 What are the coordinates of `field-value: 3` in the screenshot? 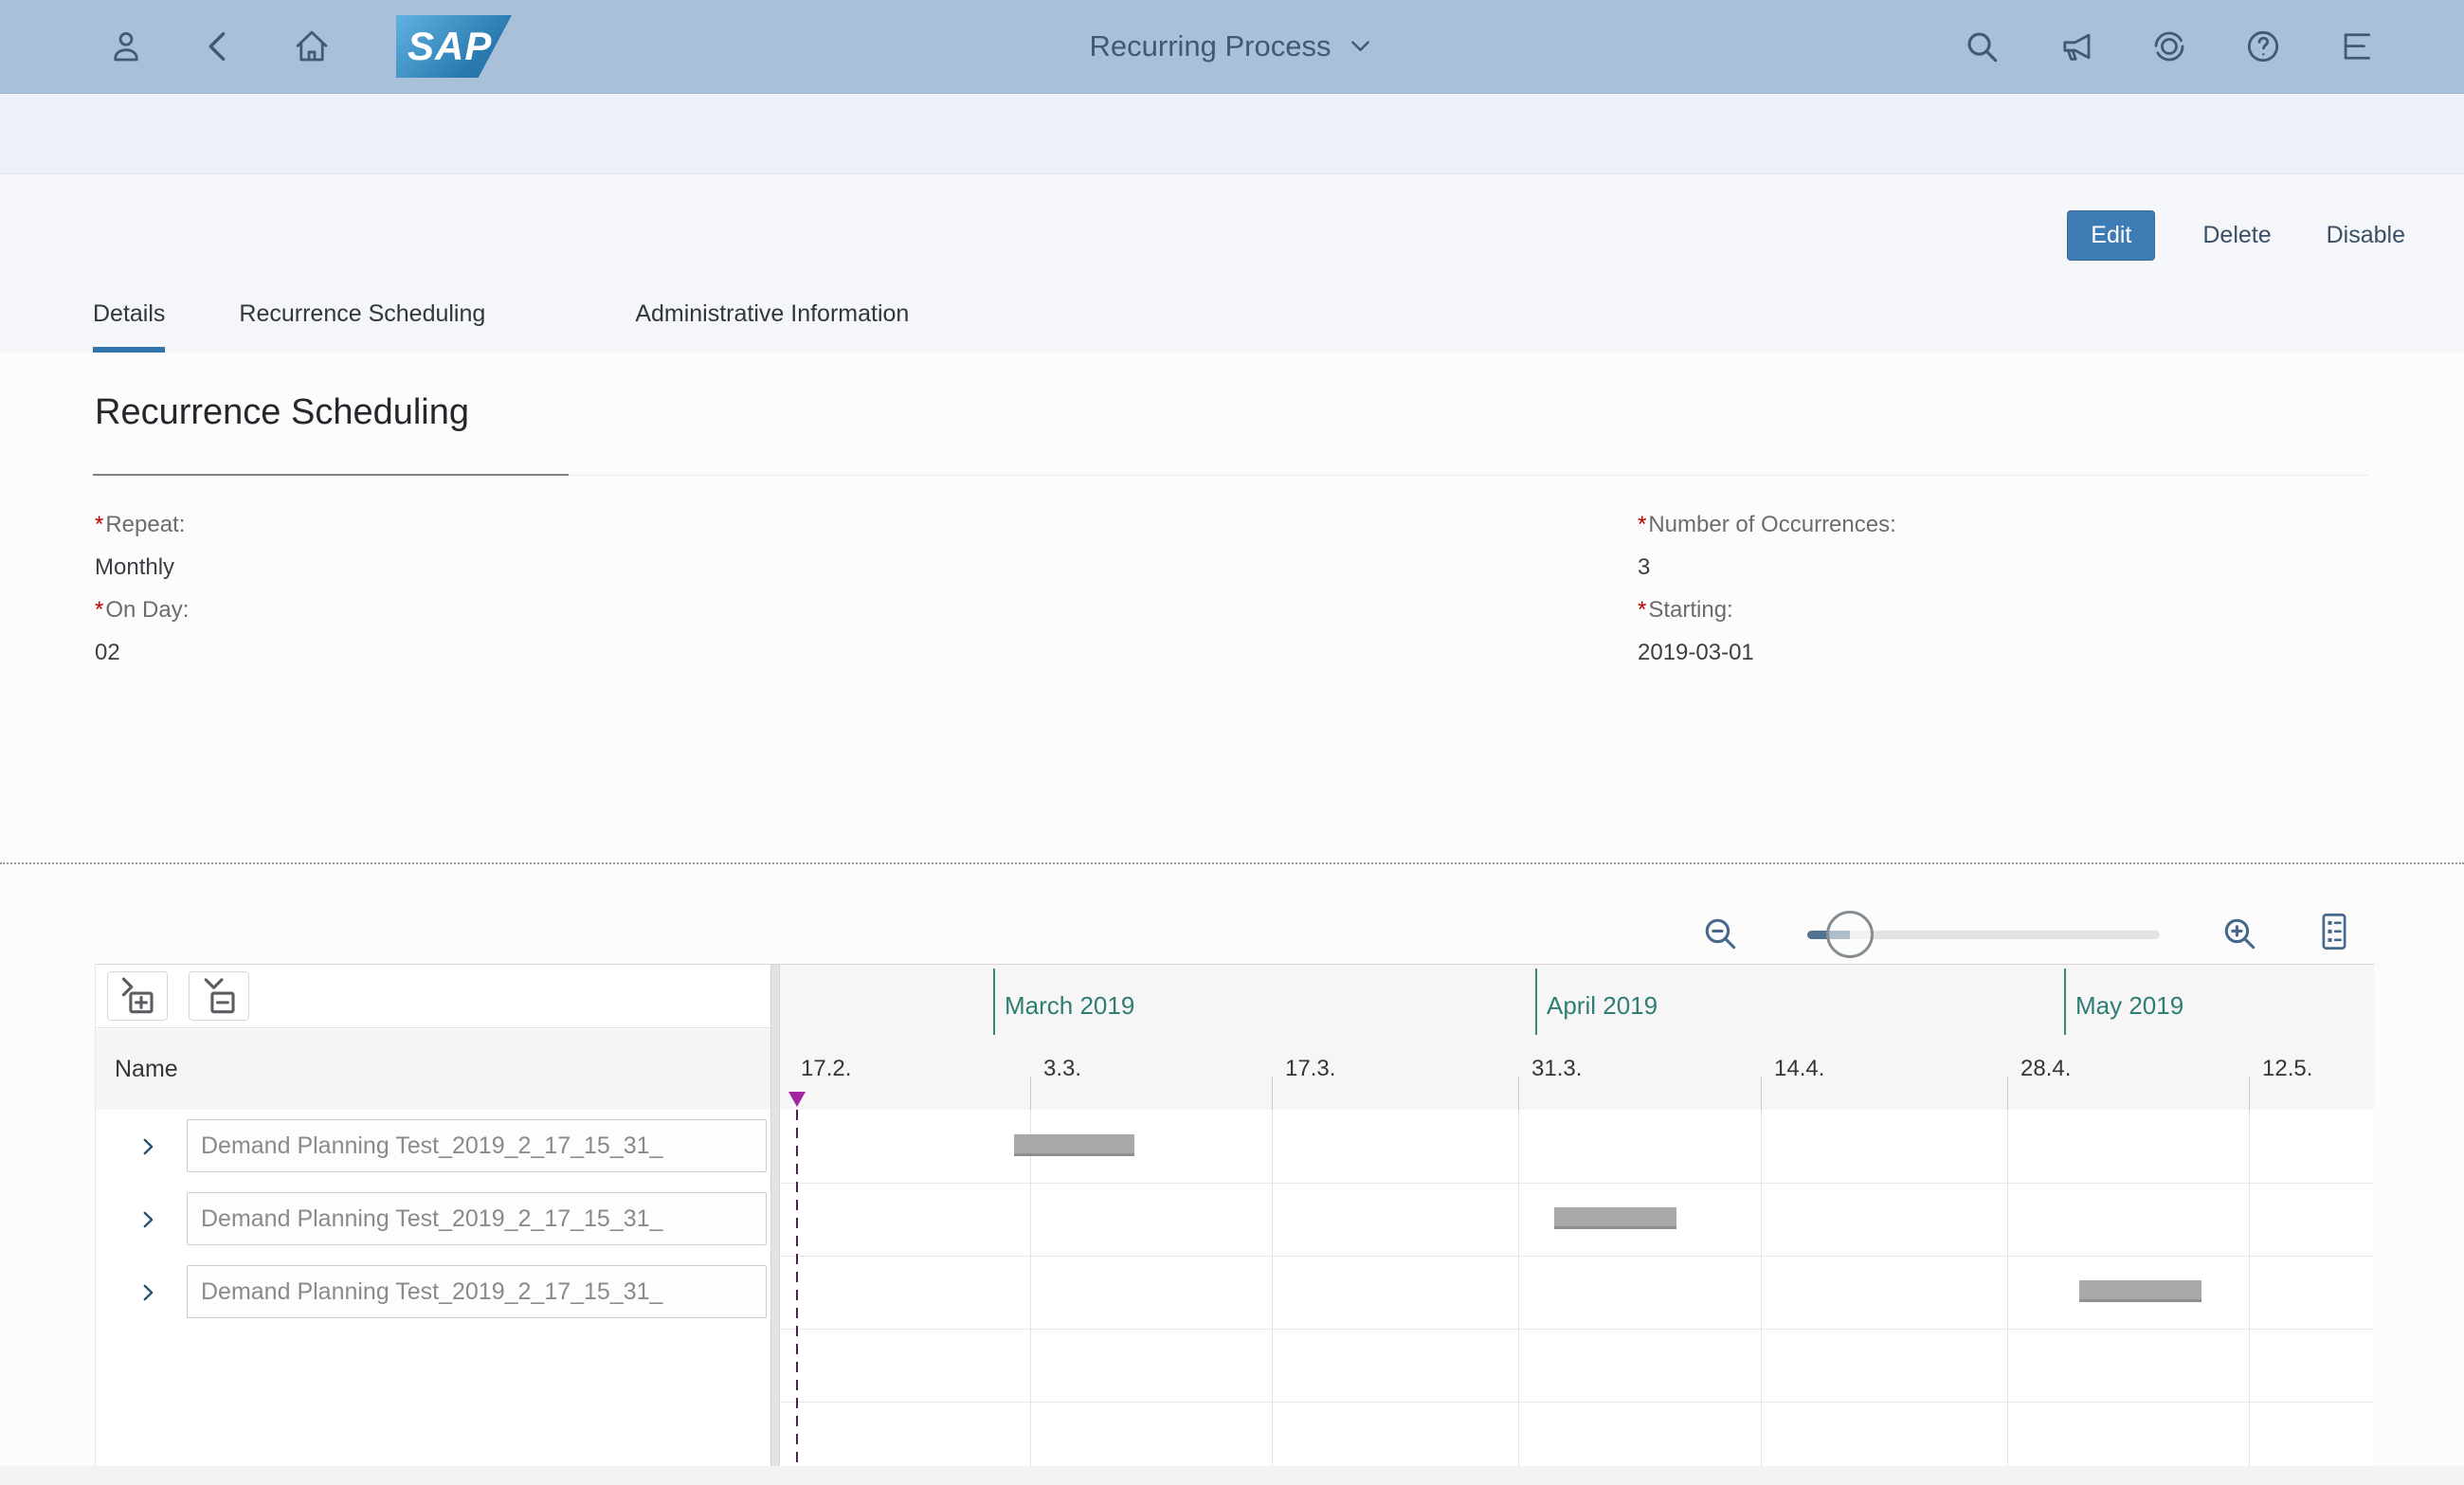 It's located at (1644, 567).